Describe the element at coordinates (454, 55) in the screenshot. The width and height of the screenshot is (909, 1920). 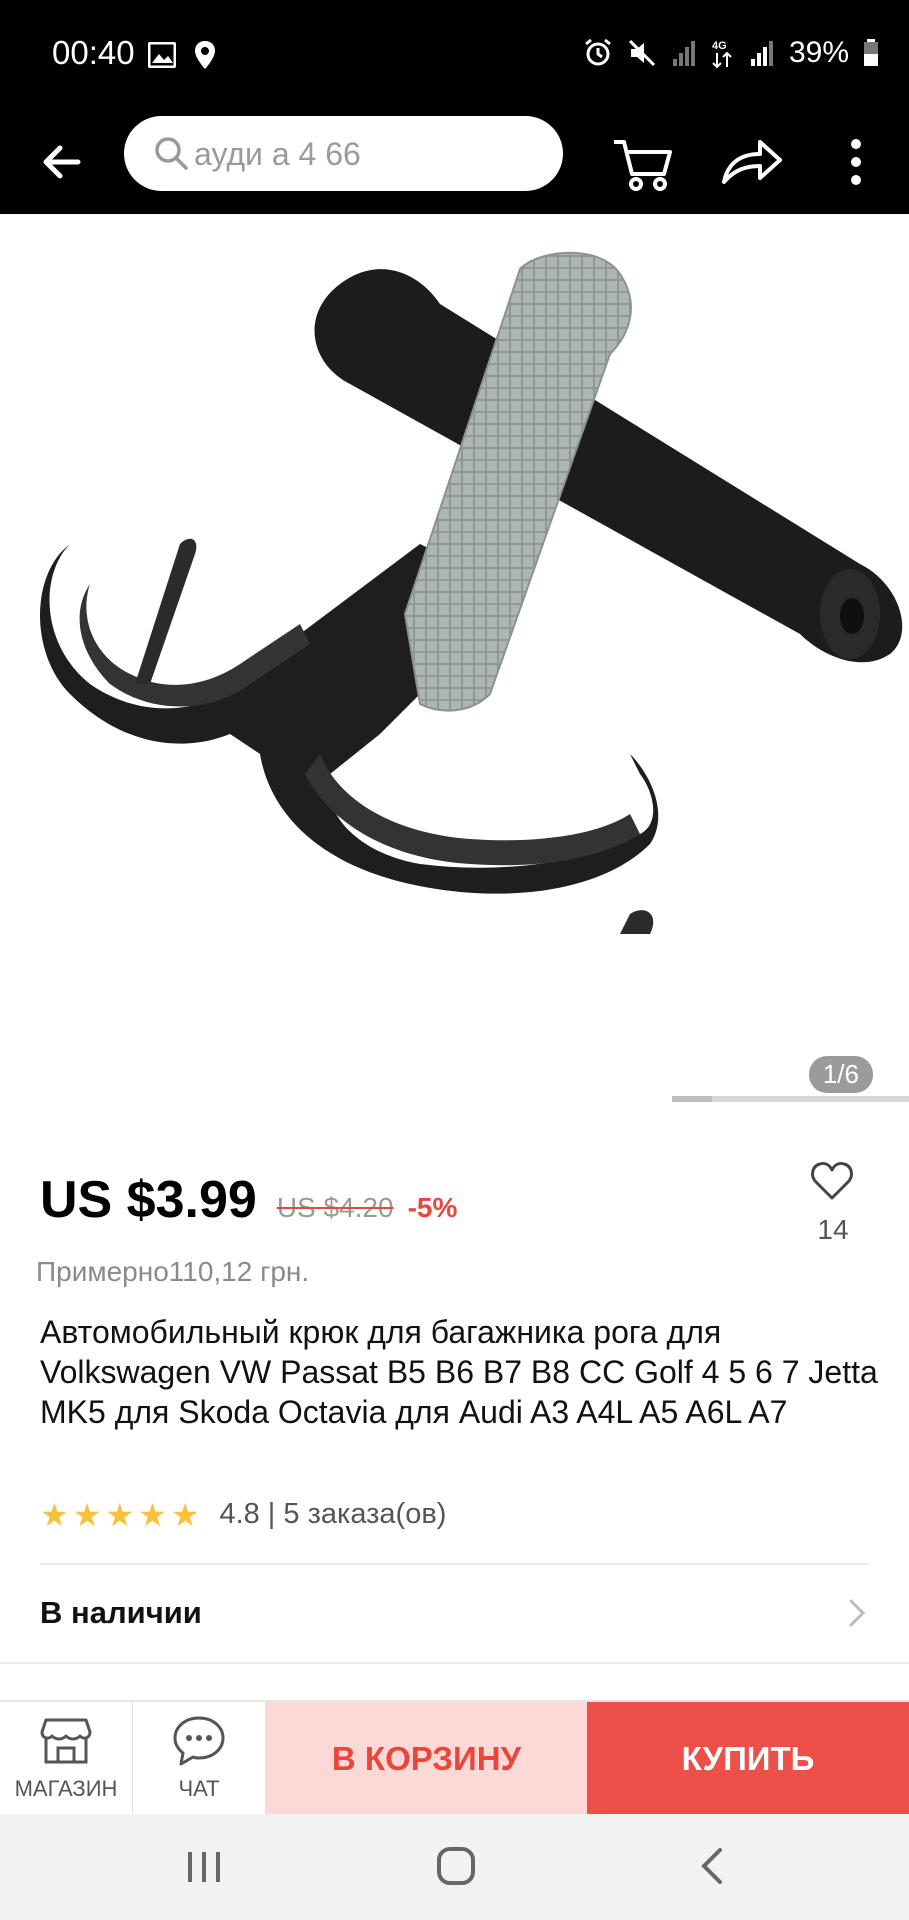
I see `status-bar: 00:40 4G 39%` at that location.